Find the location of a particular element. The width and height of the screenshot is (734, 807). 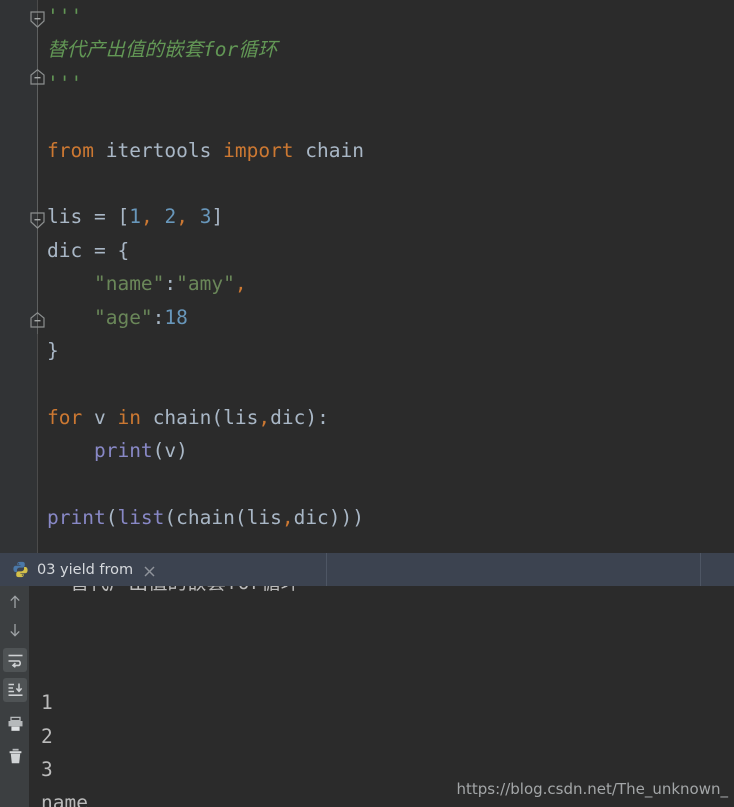

console-toolbar is located at coordinates (14, 696).